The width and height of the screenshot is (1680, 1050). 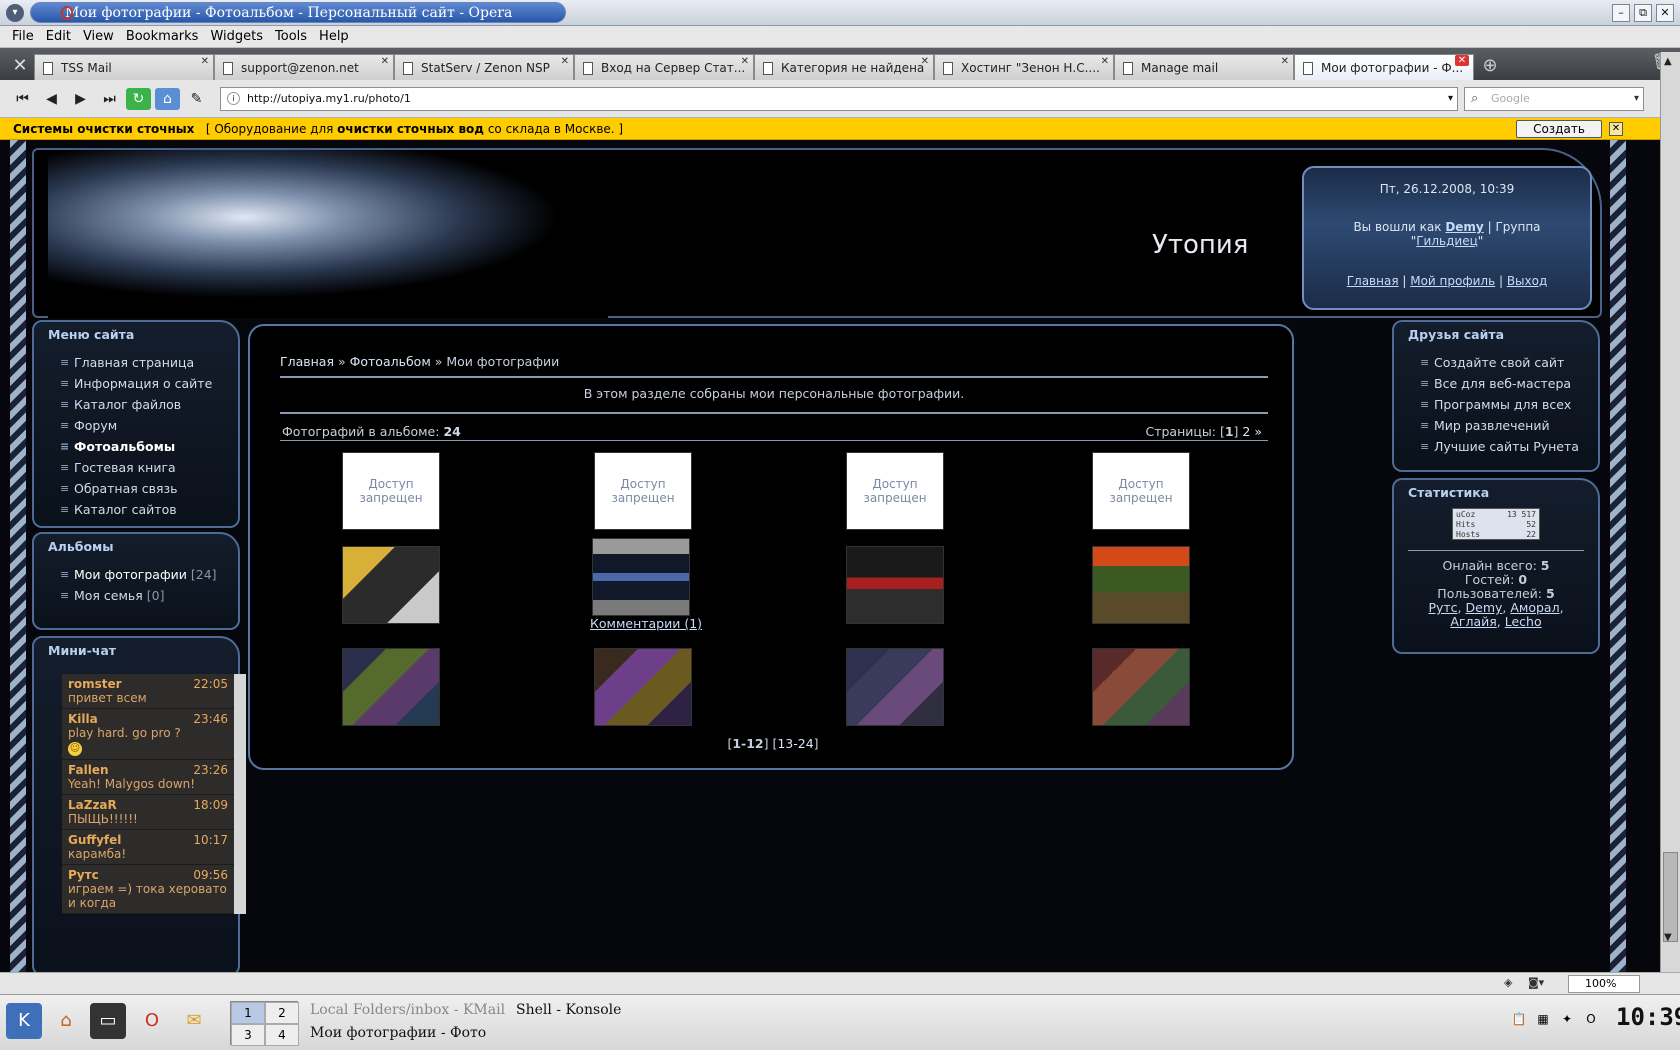 I want to click on link-profile: Мой профиль, so click(x=1452, y=281).